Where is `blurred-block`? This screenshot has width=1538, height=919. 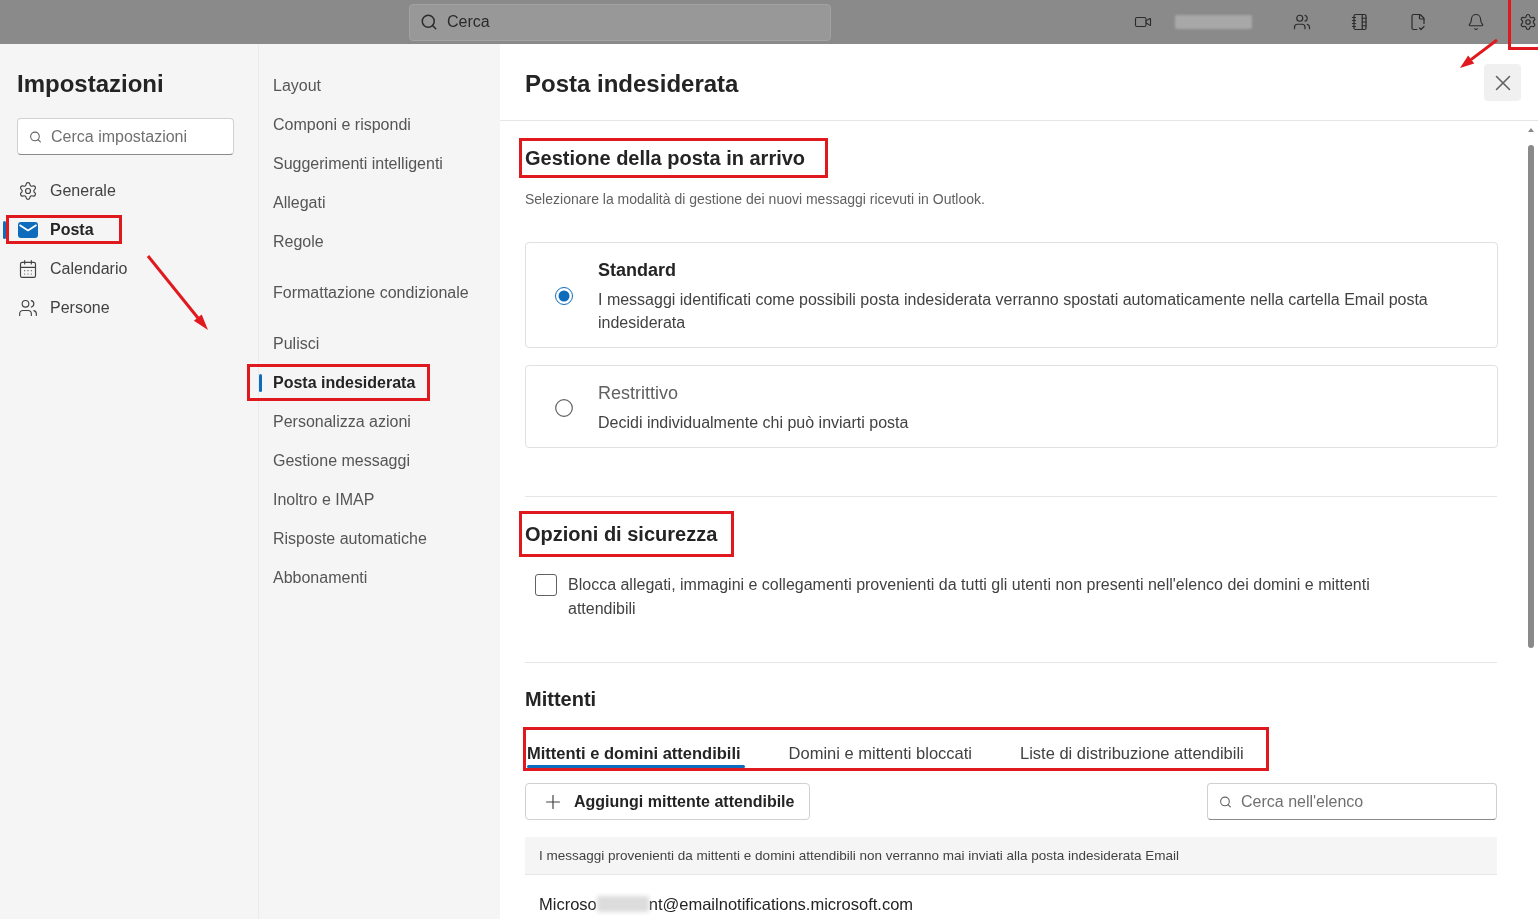
blurred-block is located at coordinates (622, 904).